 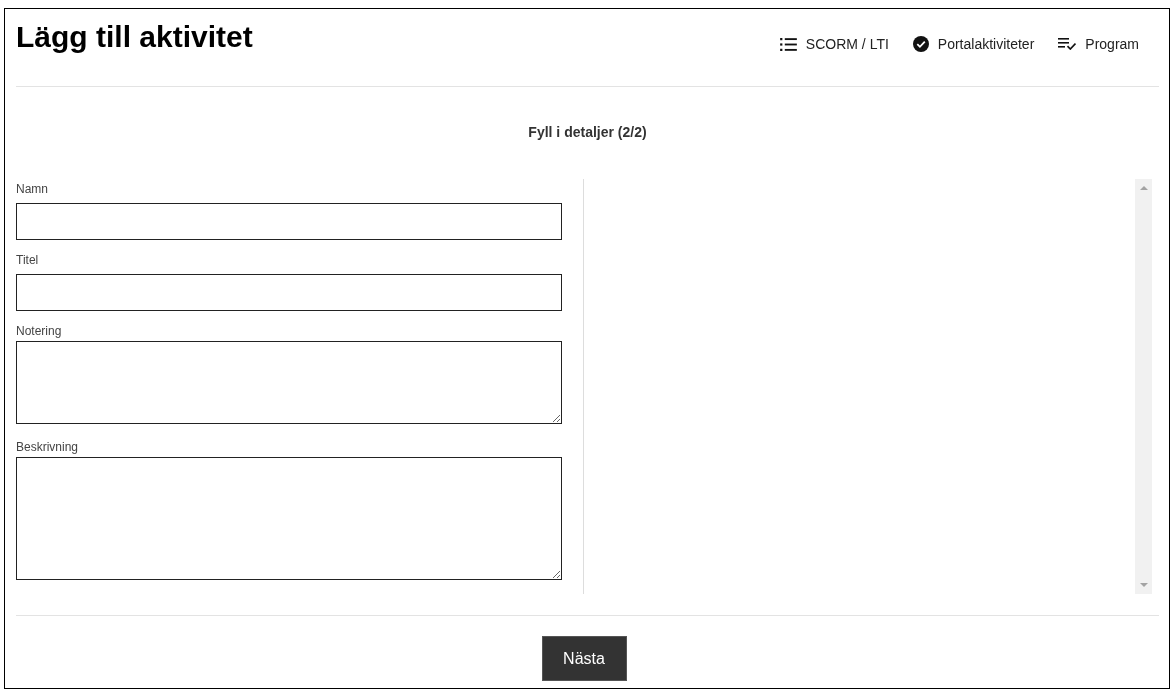 What do you see at coordinates (1098, 44) in the screenshot?
I see `nav-link: Program` at bounding box center [1098, 44].